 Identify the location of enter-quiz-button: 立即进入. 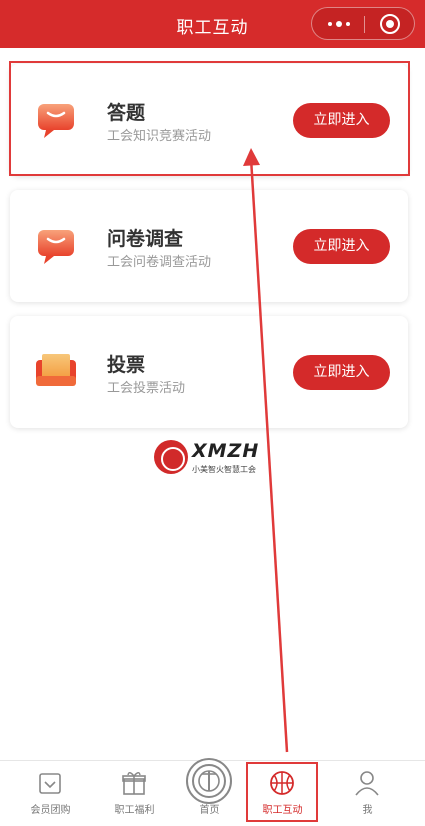
(341, 120).